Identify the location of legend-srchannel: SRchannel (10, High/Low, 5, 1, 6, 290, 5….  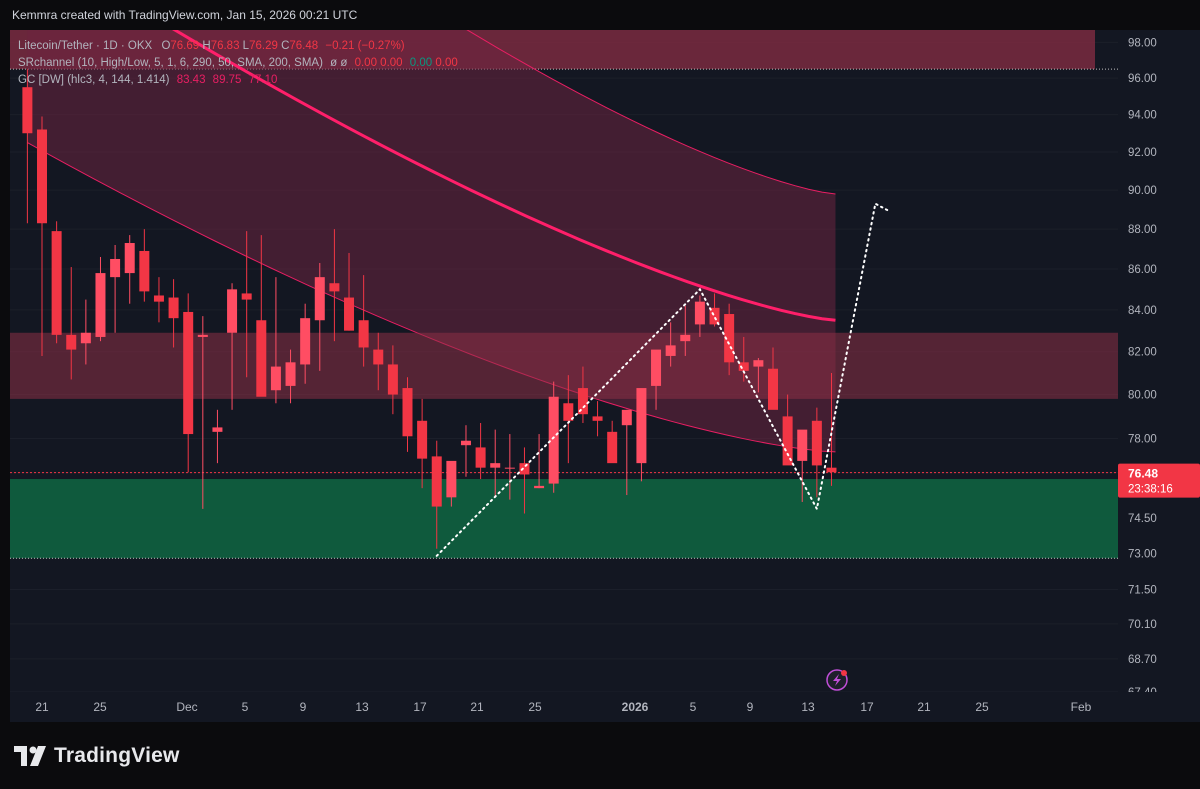
(170, 63).